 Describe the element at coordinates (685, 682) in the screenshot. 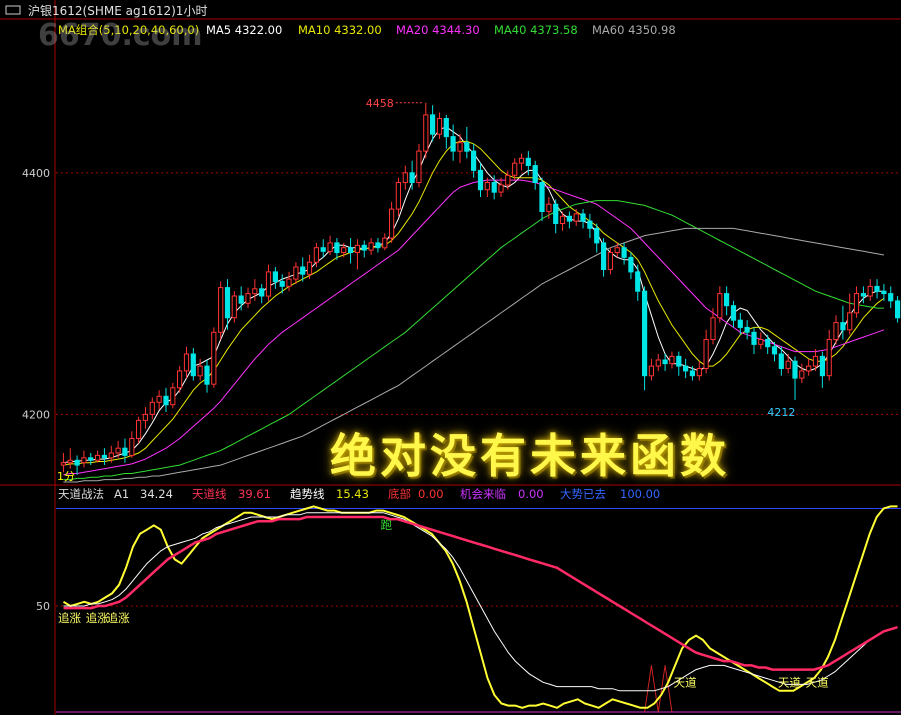

I see `signal-label-4: 天道` at that location.